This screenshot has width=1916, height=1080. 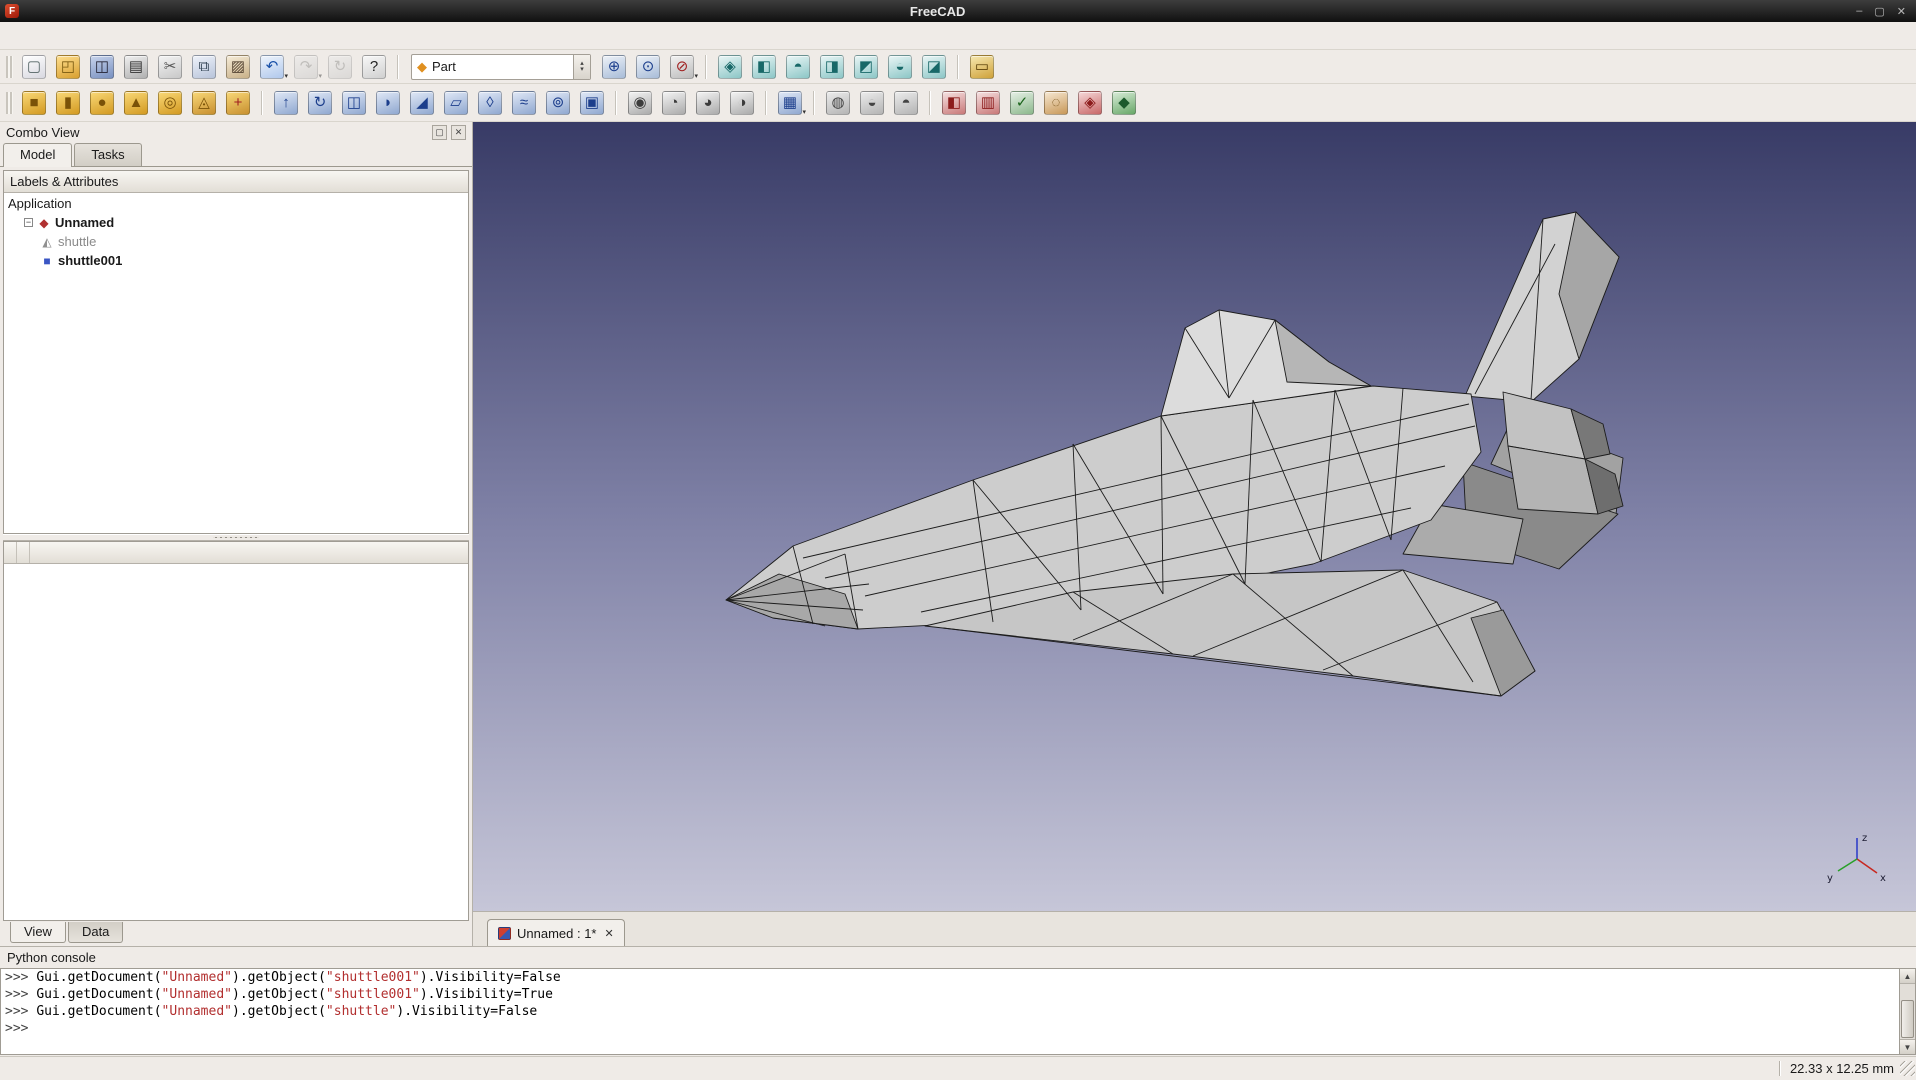 I want to click on console-scrollbar: ▲ ▼, so click(x=1907, y=1011).